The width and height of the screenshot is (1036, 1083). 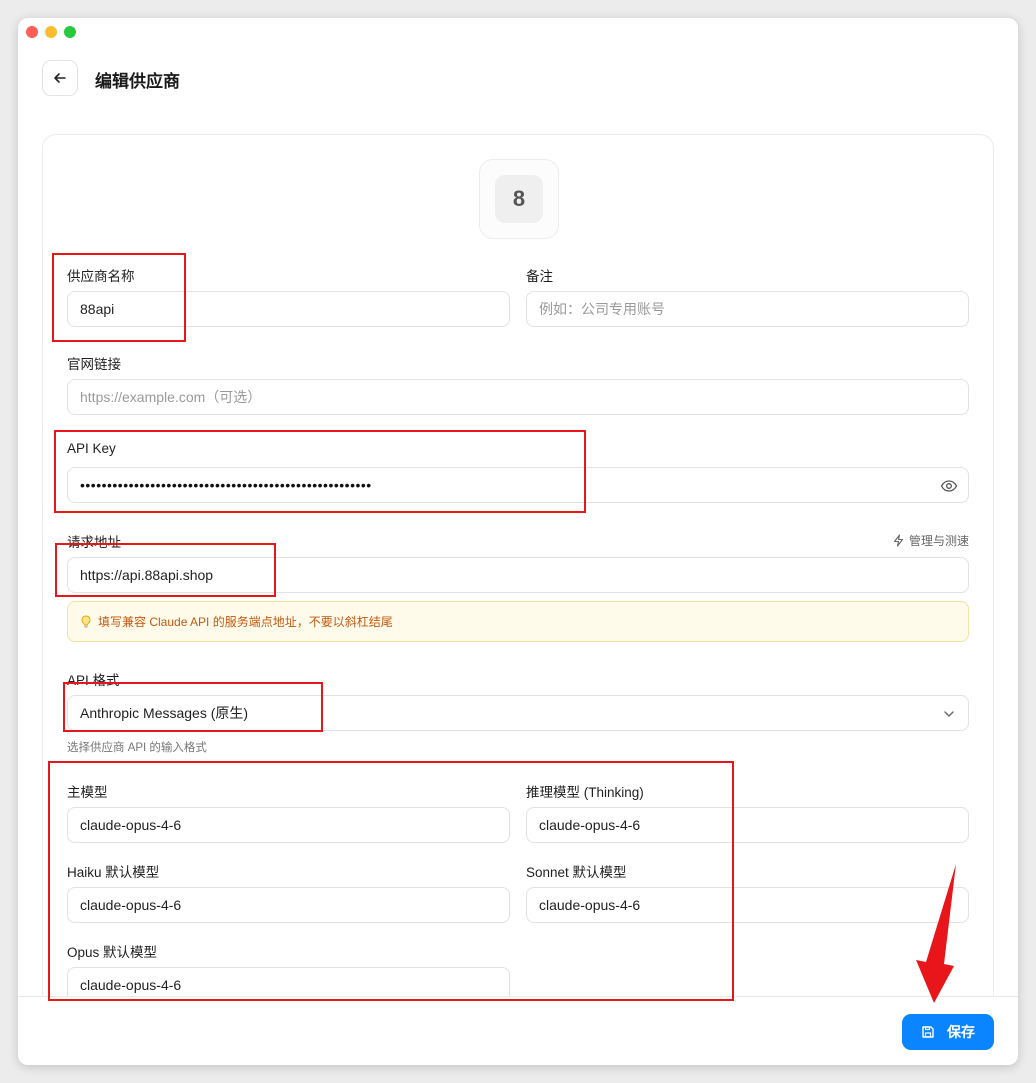 I want to click on save-button: 保存, so click(x=948, y=1032).